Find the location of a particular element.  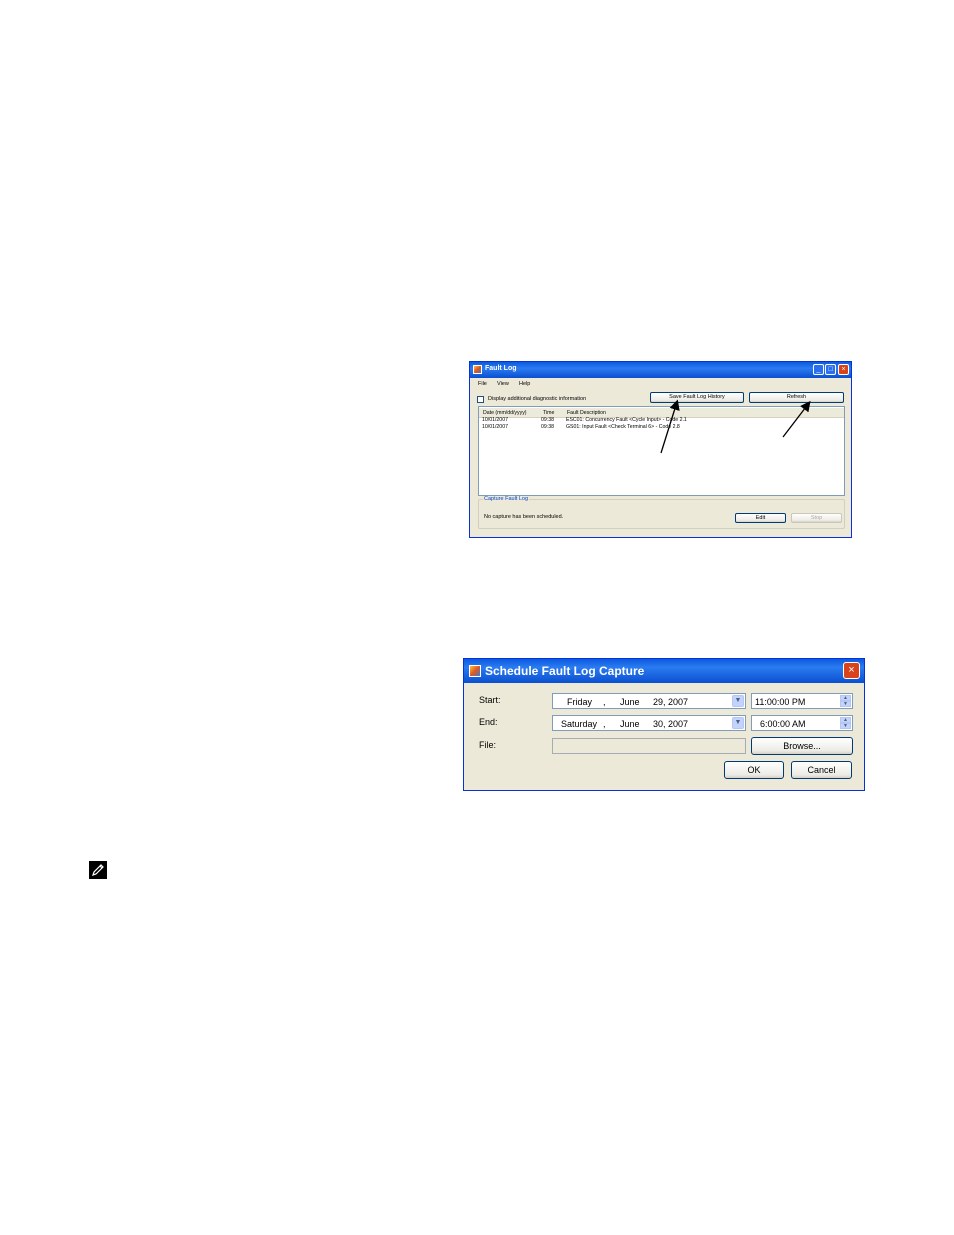

end-day-year: 30, 2007 is located at coordinates (671, 724).